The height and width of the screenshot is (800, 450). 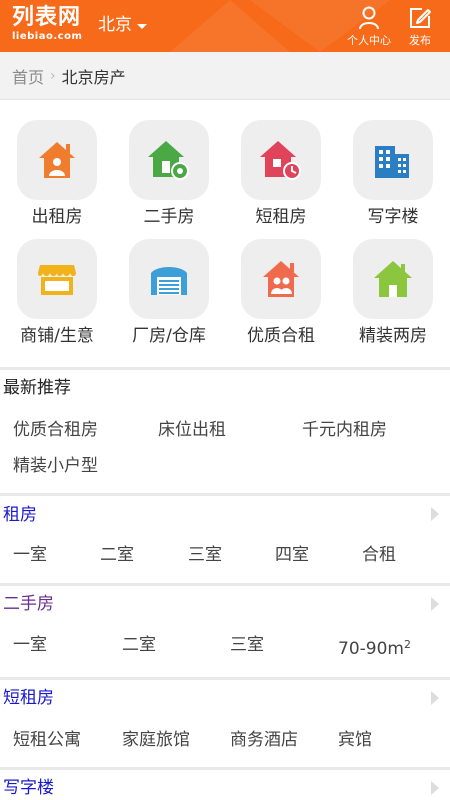 I want to click on category-label: 写字楼, so click(x=393, y=217).